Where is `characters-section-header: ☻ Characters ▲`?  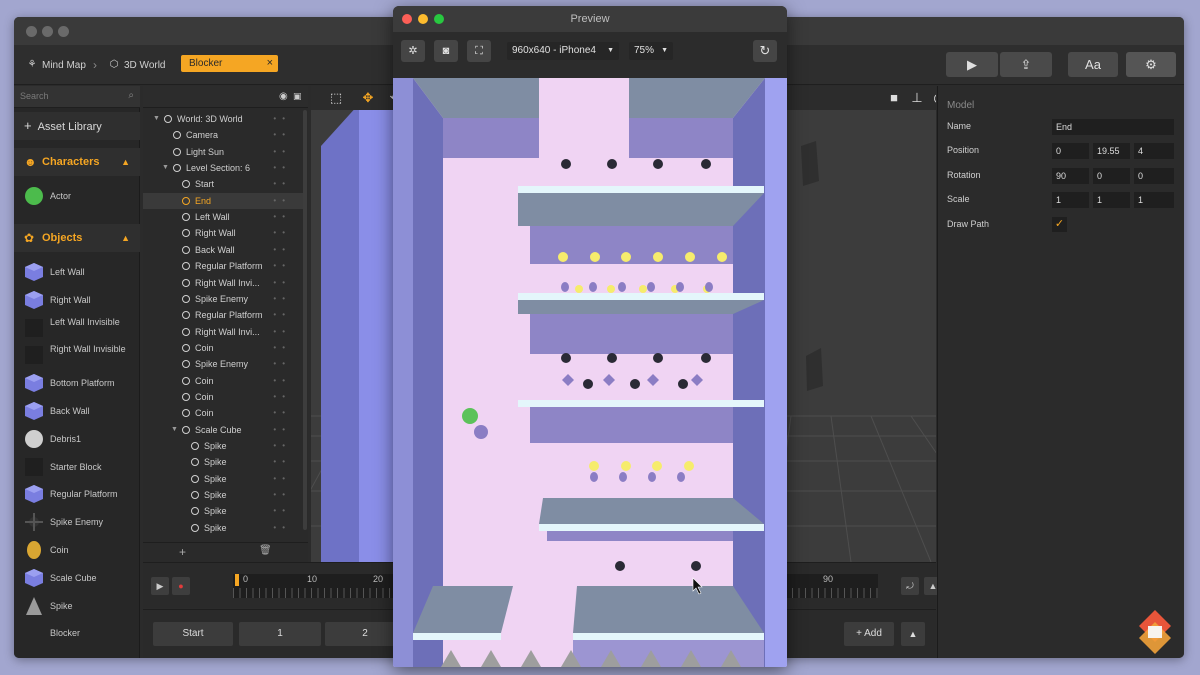 characters-section-header: ☻ Characters ▲ is located at coordinates (77, 162).